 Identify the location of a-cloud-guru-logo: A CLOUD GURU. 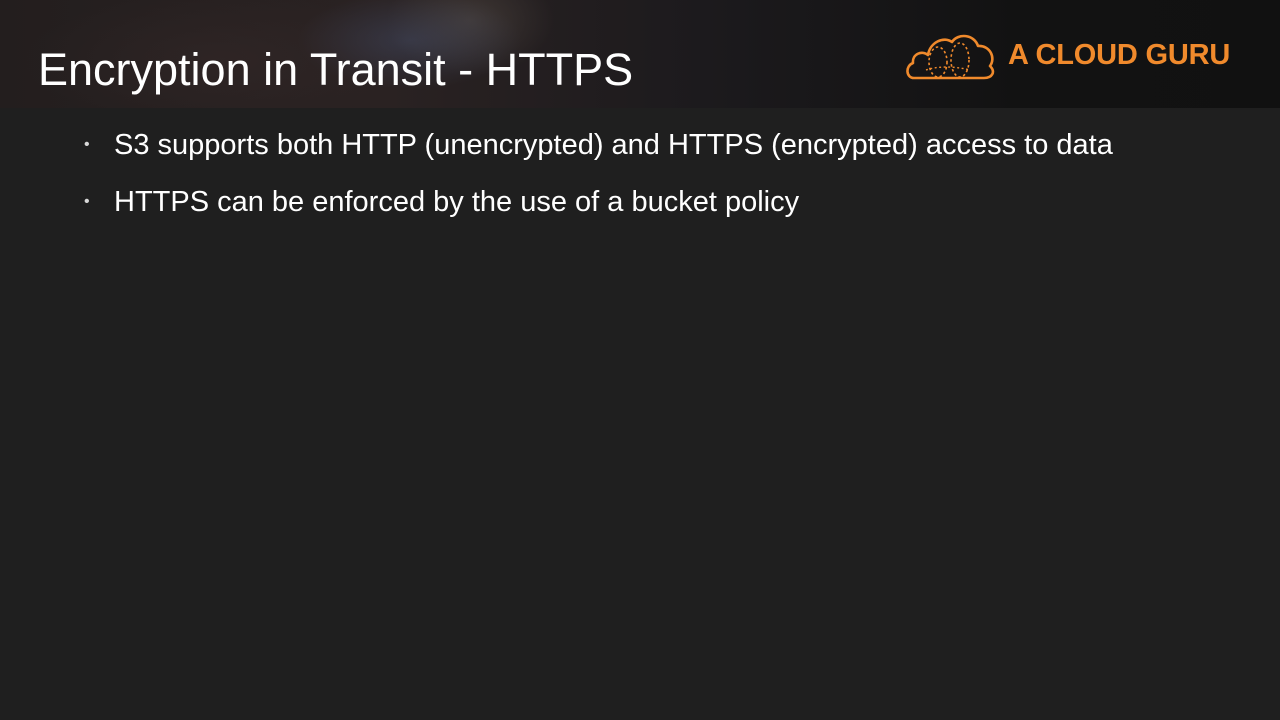
(1074, 56).